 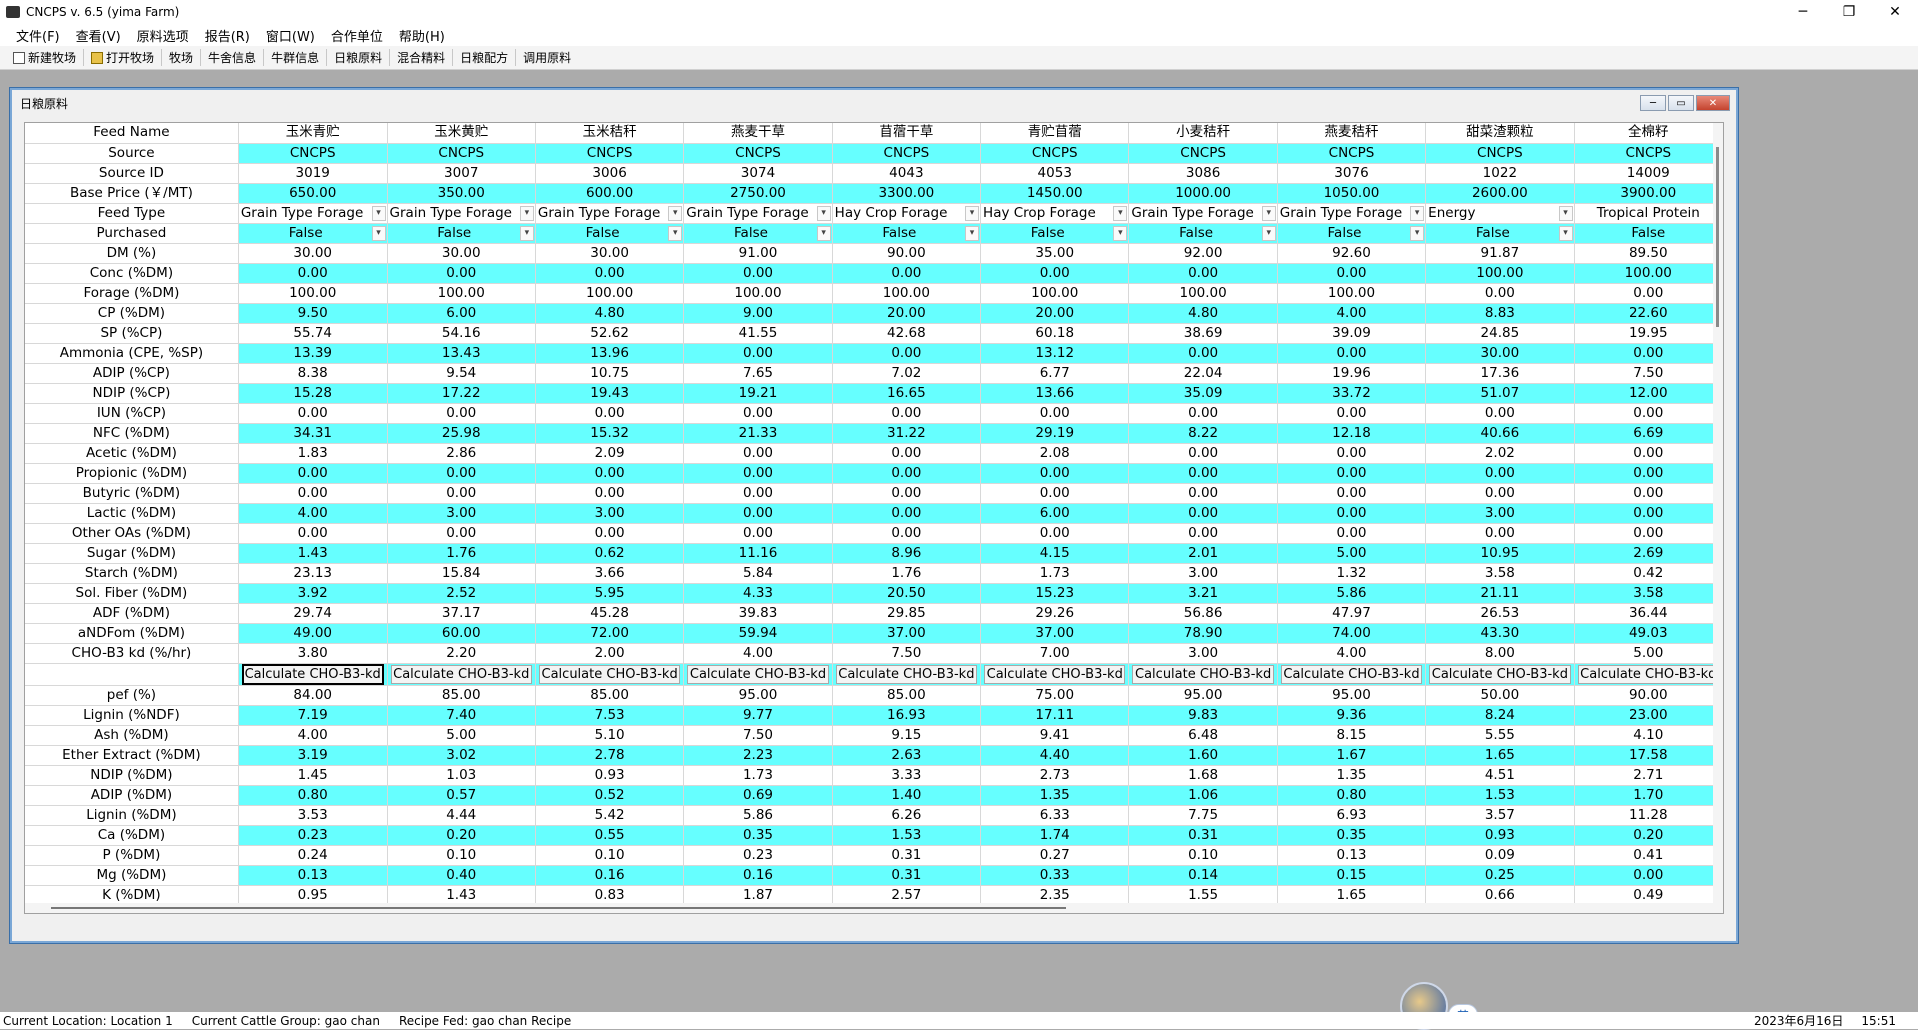 I want to click on data-cell: 0.42, so click(x=1648, y=573).